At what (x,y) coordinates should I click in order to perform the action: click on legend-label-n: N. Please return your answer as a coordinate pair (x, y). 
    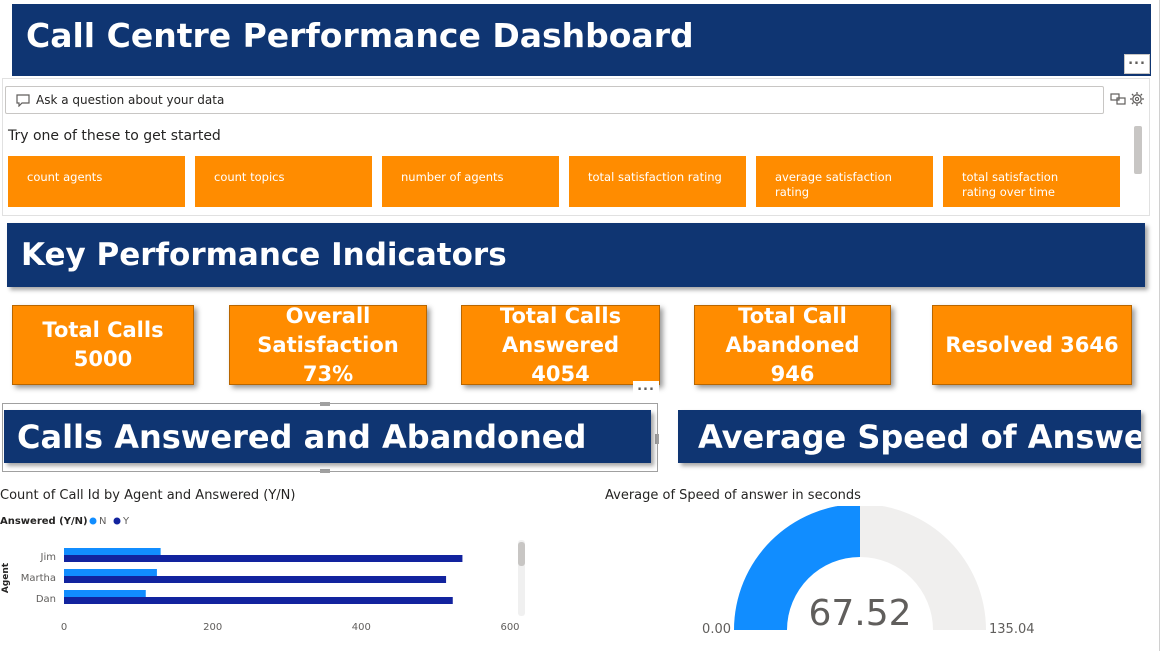
    Looking at the image, I should click on (102, 521).